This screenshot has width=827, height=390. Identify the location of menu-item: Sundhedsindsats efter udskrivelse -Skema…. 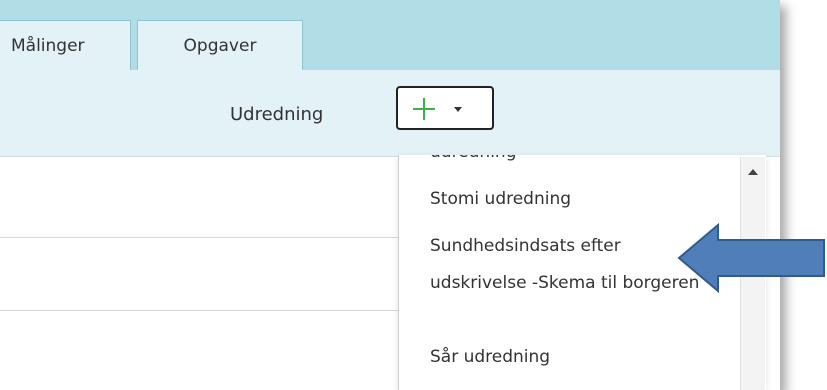
(565, 265).